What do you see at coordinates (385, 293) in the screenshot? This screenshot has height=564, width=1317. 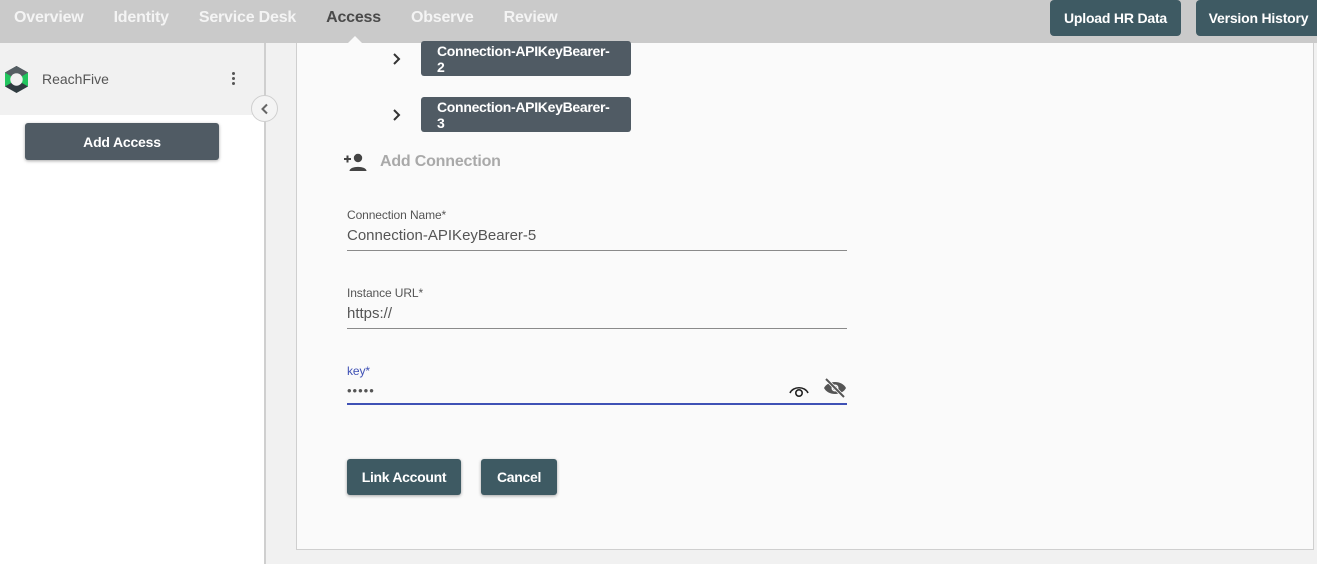 I see `instance-url-label: Instance URL*` at bounding box center [385, 293].